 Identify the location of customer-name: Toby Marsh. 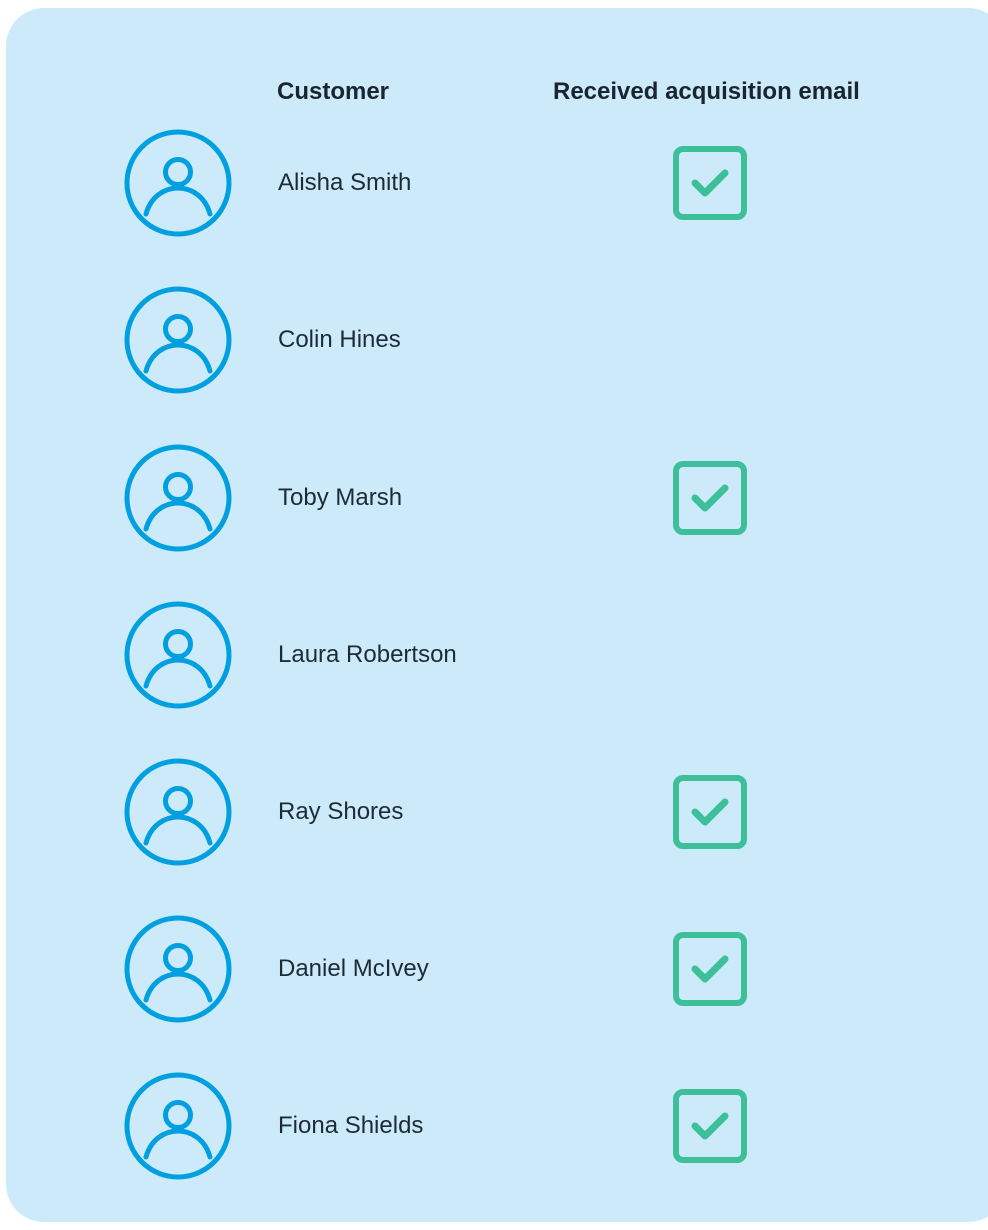
(340, 497).